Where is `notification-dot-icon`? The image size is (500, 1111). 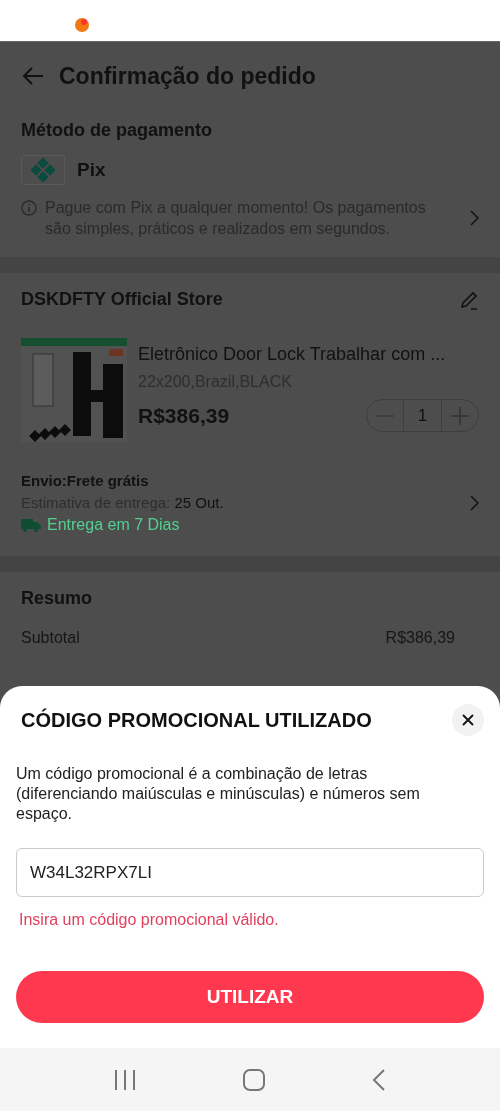 notification-dot-icon is located at coordinates (82, 25).